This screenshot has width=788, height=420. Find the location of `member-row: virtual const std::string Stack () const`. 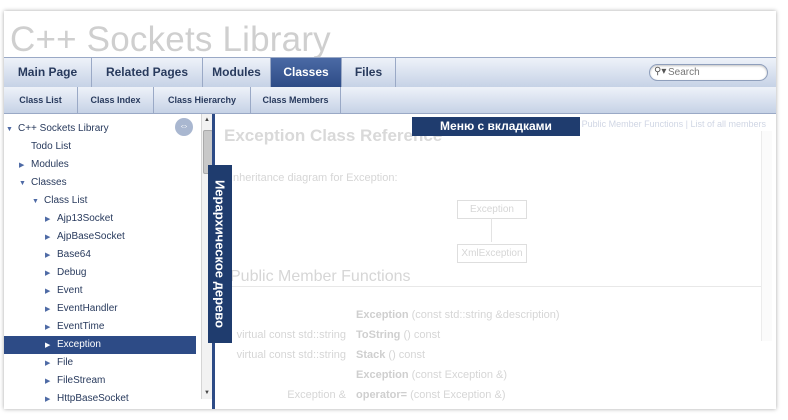

member-row: virtual const std::string Stack () const is located at coordinates (331, 355).